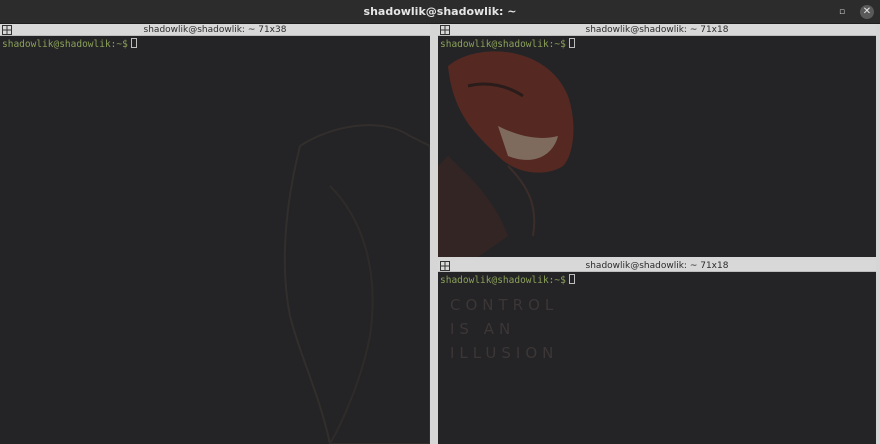 The image size is (880, 444). Describe the element at coordinates (504, 353) in the screenshot. I see `wallpaper-text-line: ILLUSION` at that location.